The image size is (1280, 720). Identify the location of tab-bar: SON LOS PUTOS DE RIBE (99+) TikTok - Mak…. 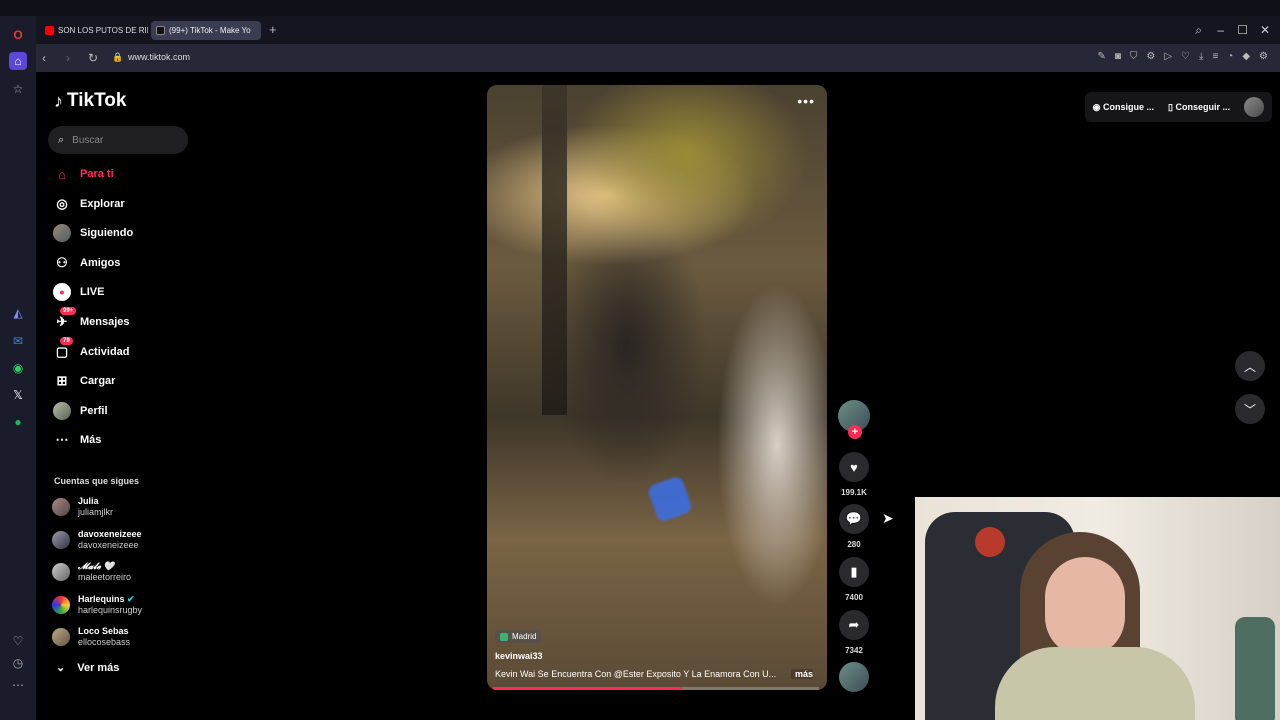
(658, 30).